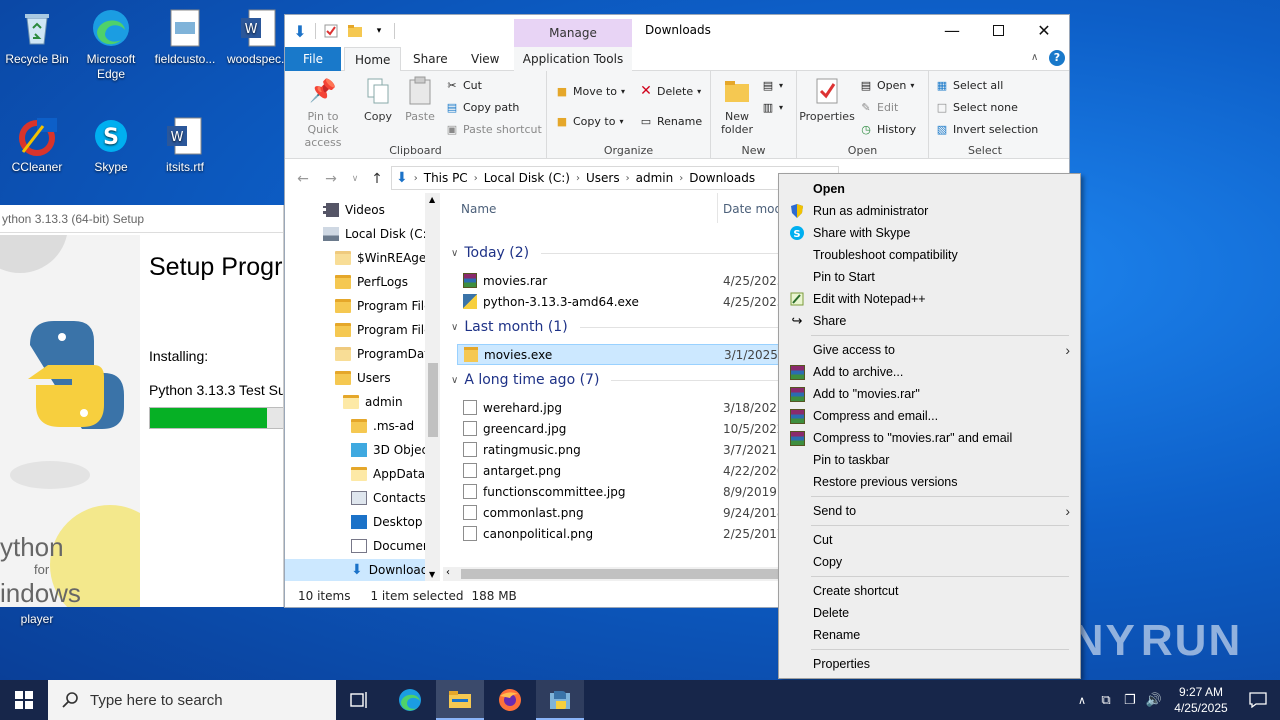 The width and height of the screenshot is (1280, 720). Describe the element at coordinates (300, 31) in the screenshot. I see `download-arrow-icon: ⬇` at that location.